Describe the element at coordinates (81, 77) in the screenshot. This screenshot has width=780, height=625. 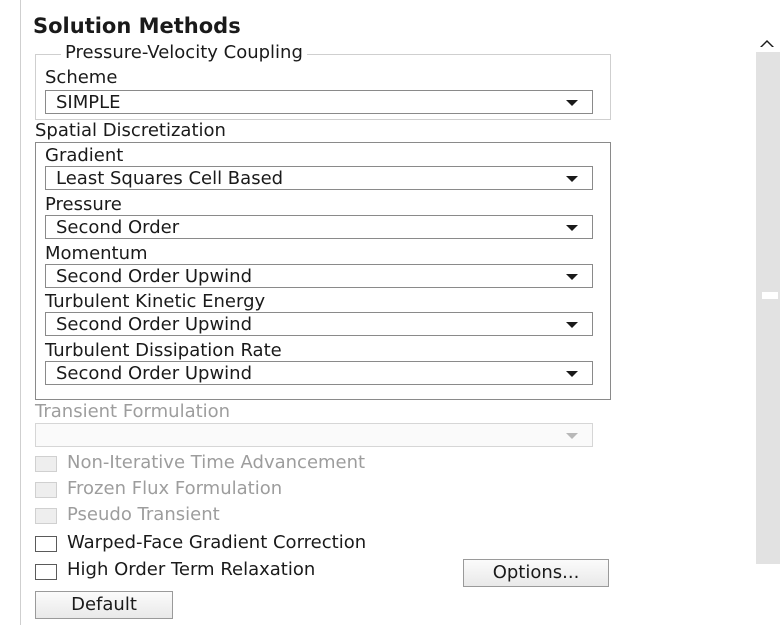
I see `scheme-label: Scheme` at that location.